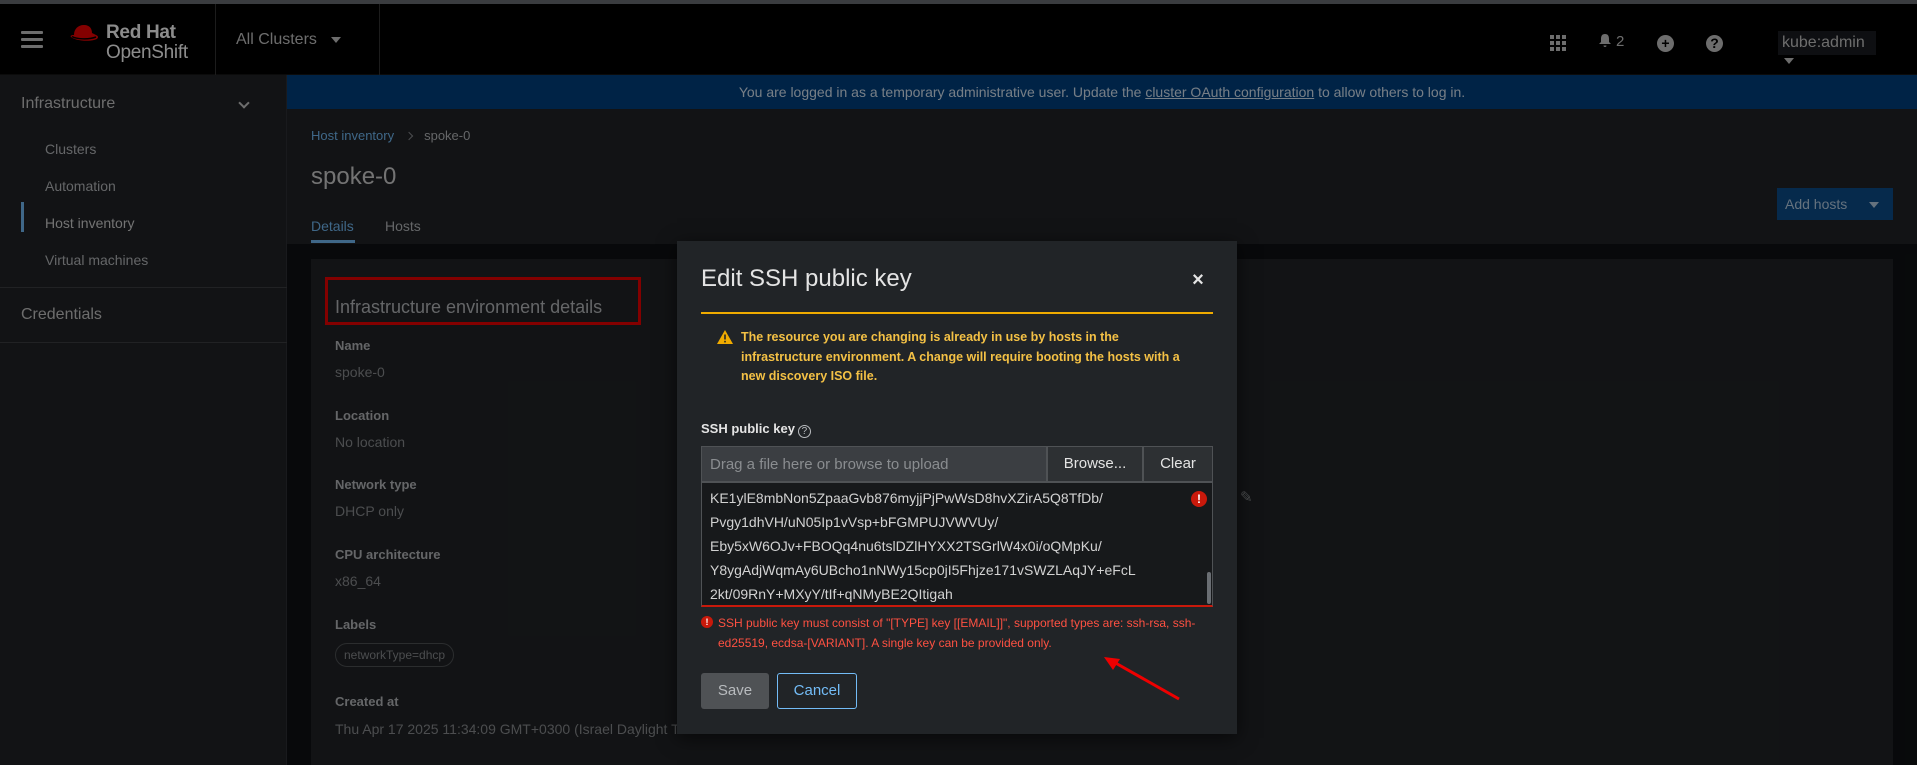 This screenshot has height=765, width=1917. What do you see at coordinates (1198, 280) in the screenshot?
I see `close-icon: ×` at bounding box center [1198, 280].